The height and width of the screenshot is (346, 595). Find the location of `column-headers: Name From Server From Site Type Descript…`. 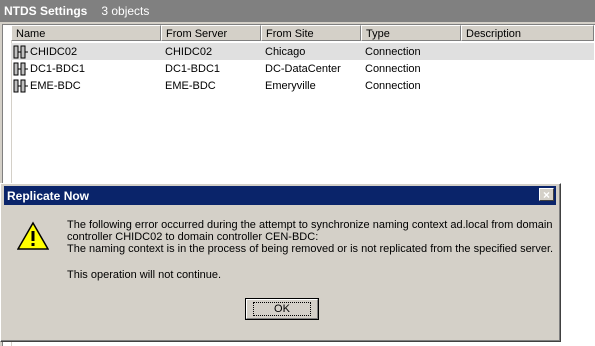

column-headers: Name From Server From Site Type Descript… is located at coordinates (302, 33).